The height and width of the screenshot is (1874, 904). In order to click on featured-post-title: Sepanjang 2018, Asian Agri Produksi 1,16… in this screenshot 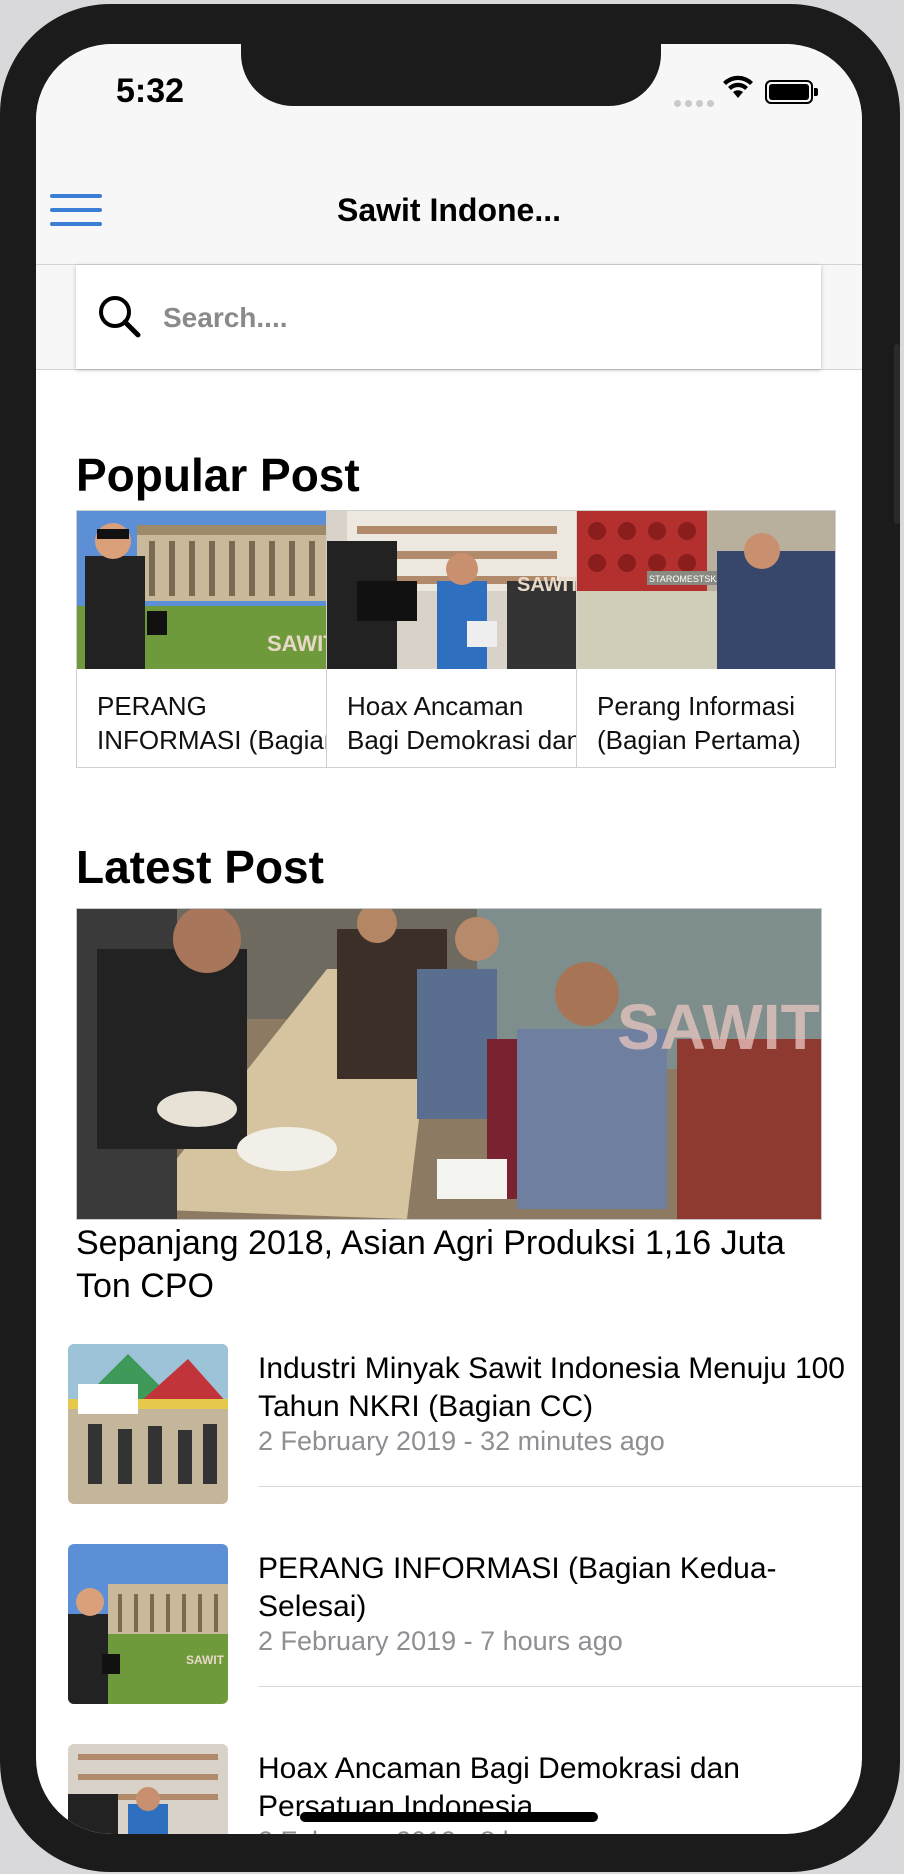, I will do `click(461, 1265)`.